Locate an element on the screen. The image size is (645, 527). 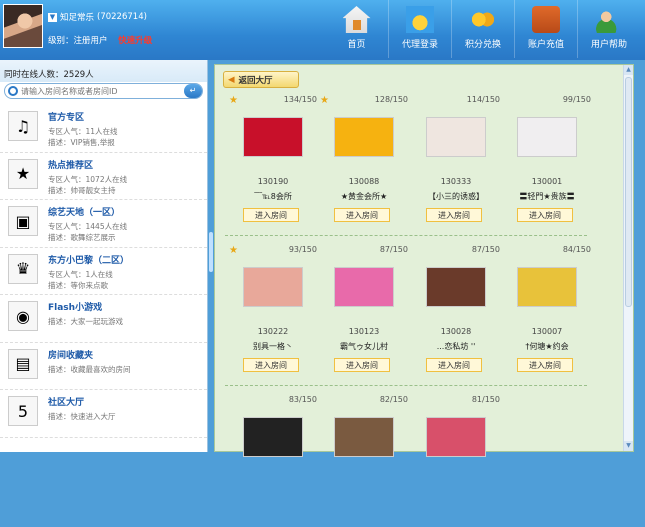
nav-help: 用户帮助 is located at coordinates (608, 29).